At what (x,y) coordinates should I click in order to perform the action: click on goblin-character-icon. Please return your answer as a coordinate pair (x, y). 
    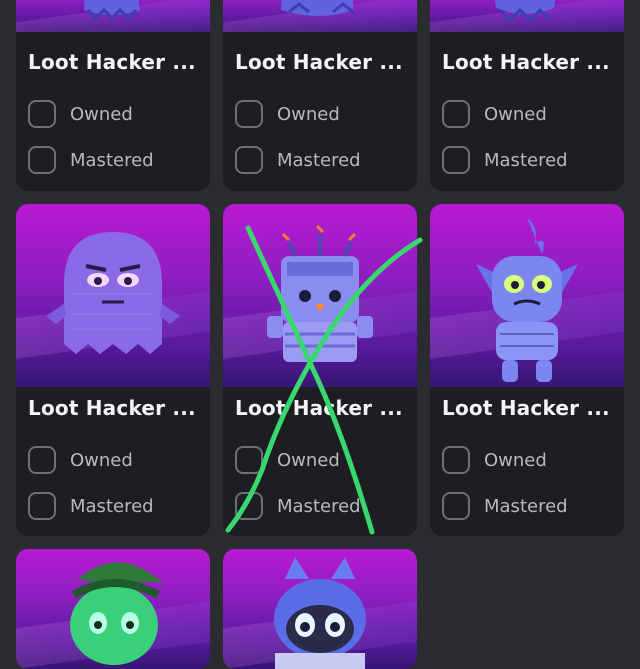
    Looking at the image, I should click on (527, 300).